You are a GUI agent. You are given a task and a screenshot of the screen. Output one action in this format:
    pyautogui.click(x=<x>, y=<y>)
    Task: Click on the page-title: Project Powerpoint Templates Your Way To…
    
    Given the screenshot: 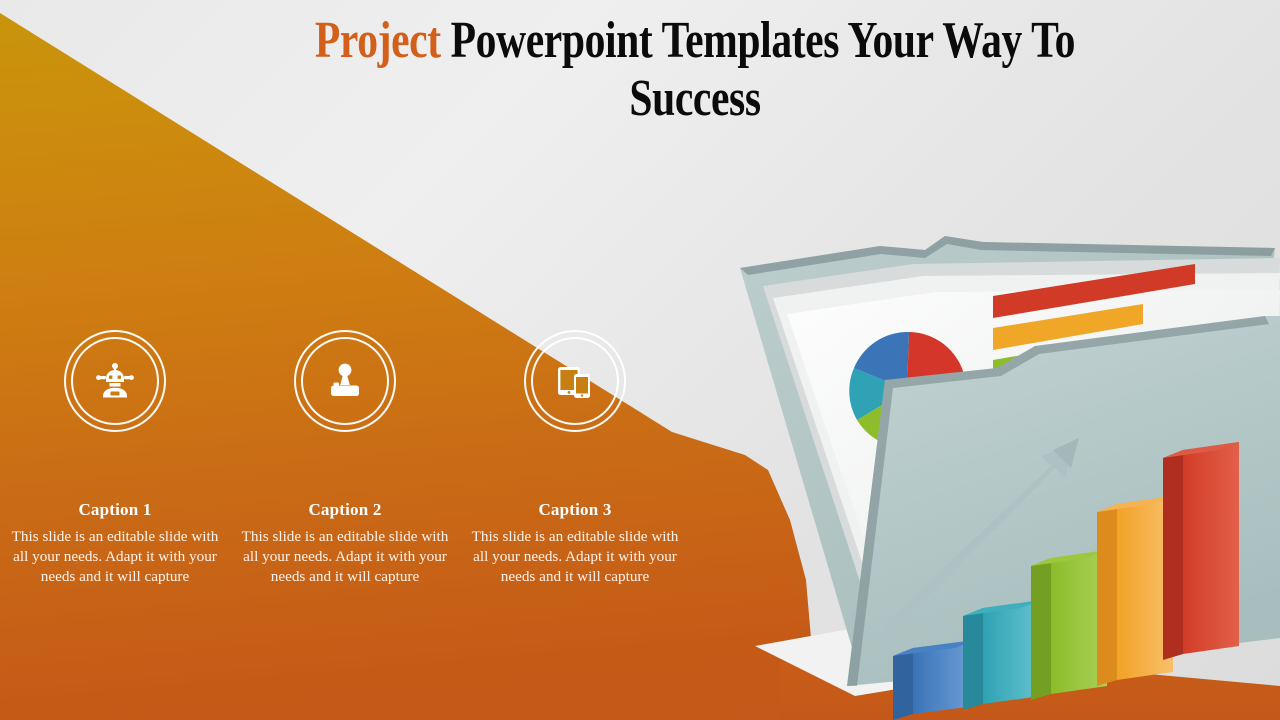 What is the action you would take?
    pyautogui.click(x=695, y=70)
    